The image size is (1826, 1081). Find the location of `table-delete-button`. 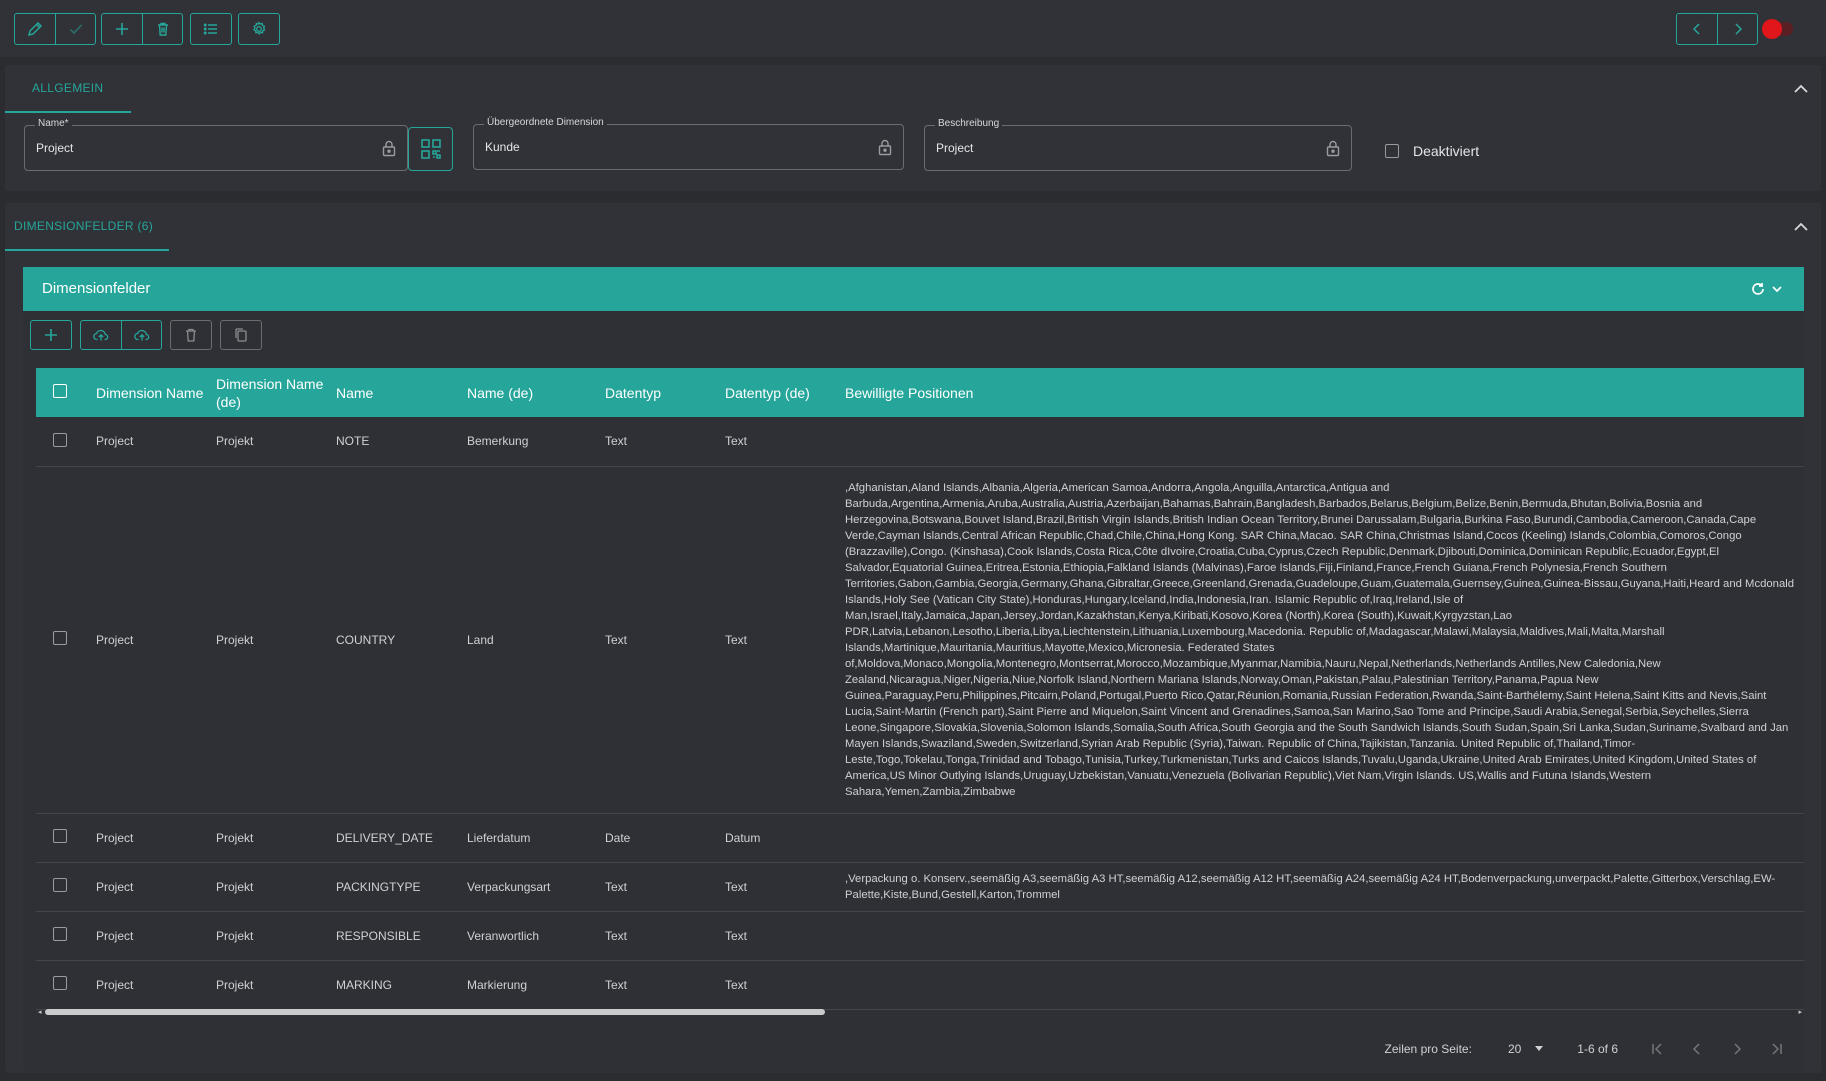

table-delete-button is located at coordinates (191, 335).